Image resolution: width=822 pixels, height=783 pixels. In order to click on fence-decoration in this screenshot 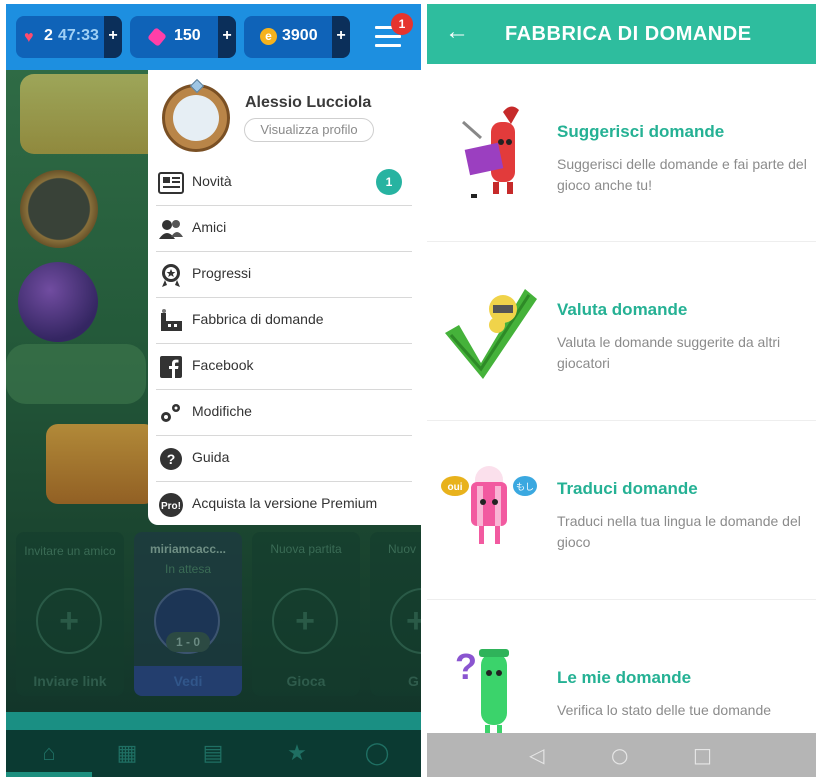, I will do `click(76, 374)`.